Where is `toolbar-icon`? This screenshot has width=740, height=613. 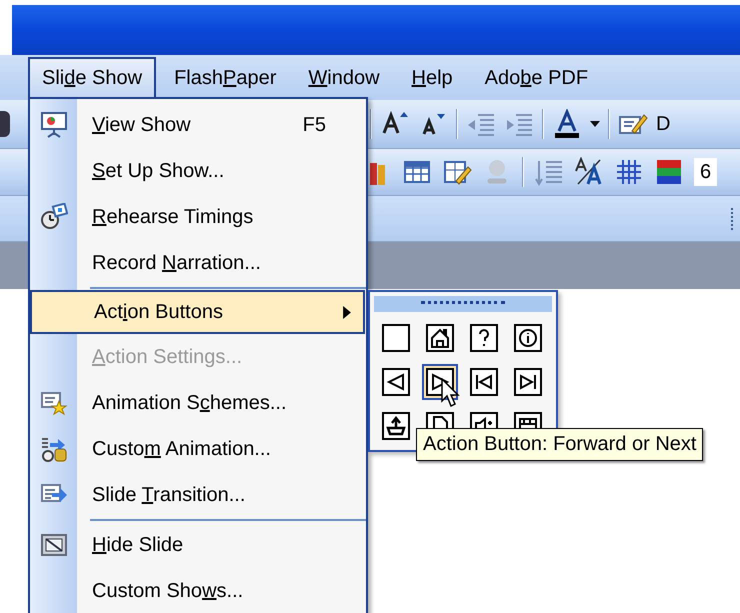
toolbar-icon is located at coordinates (5, 124).